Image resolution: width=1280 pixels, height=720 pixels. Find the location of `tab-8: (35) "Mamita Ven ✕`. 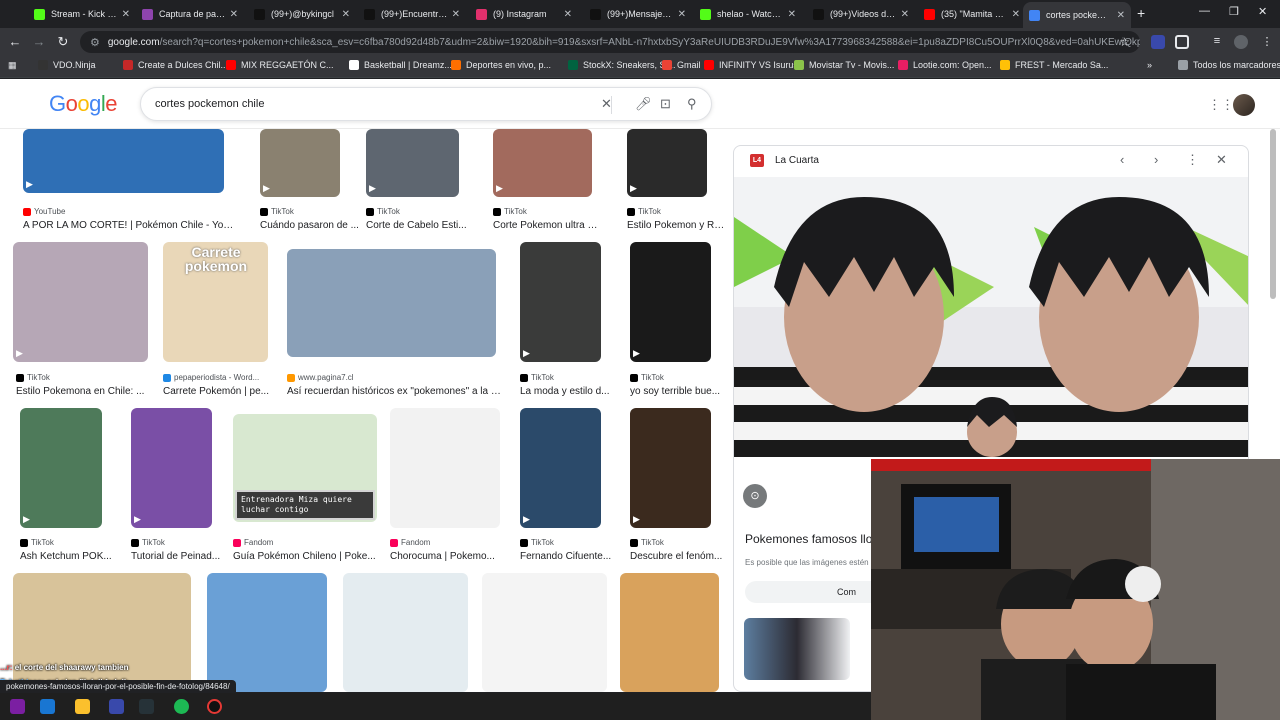

tab-8: (35) "Mamita Ven ✕ is located at coordinates (972, 14).